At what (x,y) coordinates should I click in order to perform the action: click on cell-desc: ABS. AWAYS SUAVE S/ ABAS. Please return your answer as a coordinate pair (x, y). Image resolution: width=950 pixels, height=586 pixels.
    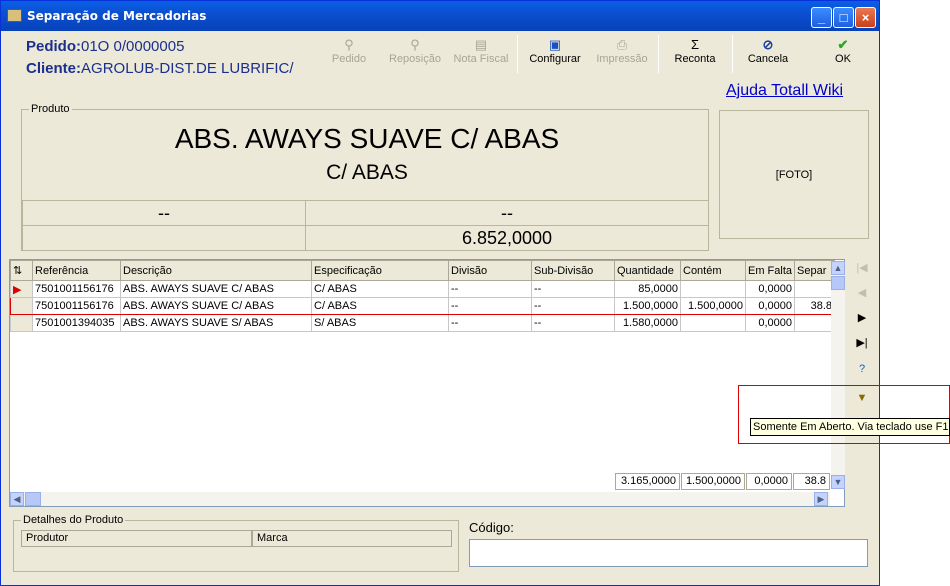
    Looking at the image, I should click on (216, 323).